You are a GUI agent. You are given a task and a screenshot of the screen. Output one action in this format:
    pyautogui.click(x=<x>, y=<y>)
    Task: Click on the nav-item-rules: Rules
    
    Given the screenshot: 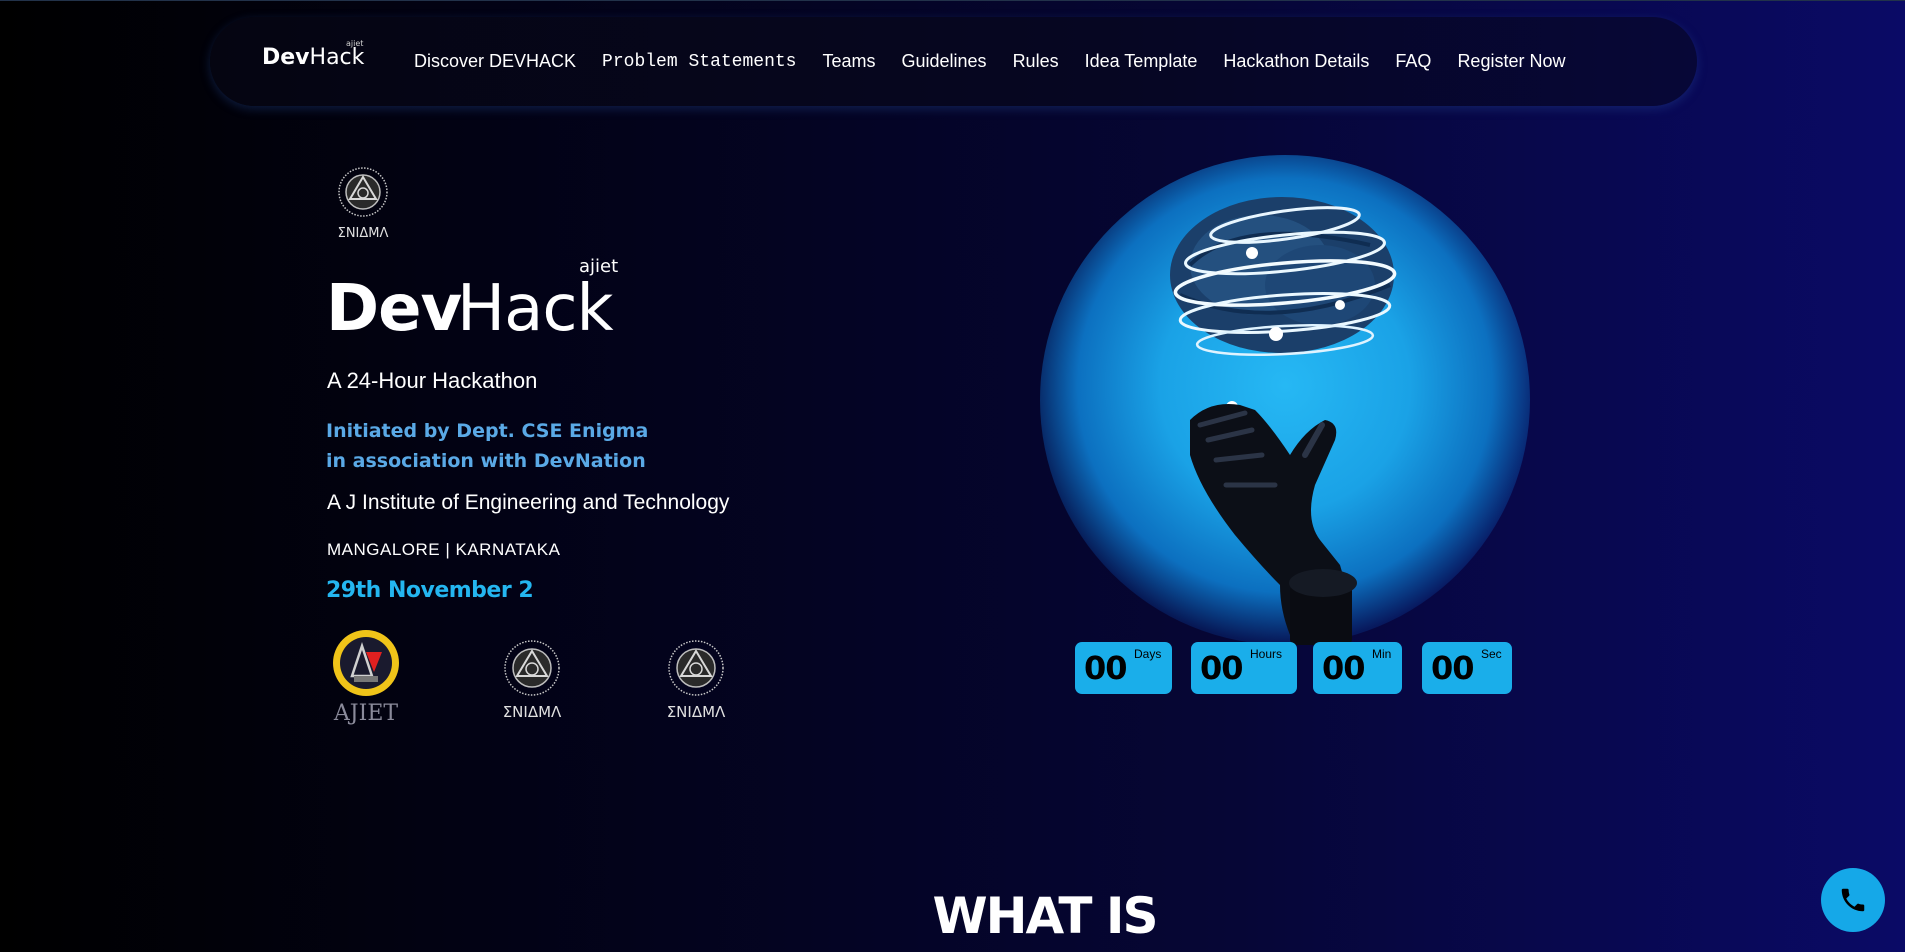 What is the action you would take?
    pyautogui.click(x=1036, y=61)
    